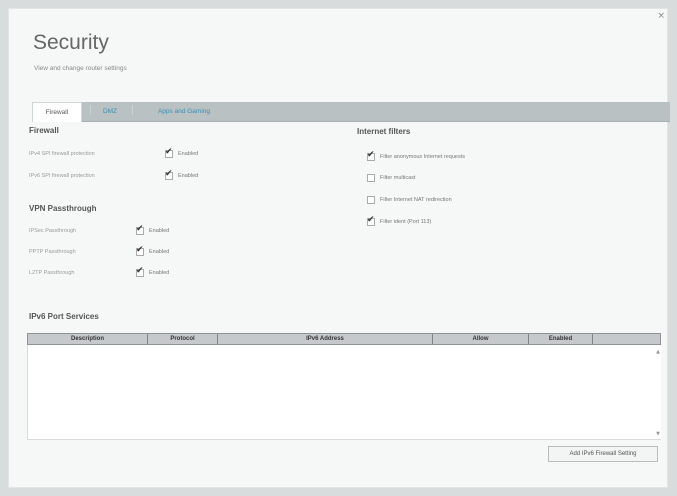 This screenshot has height=496, width=677. I want to click on column-protocol: Protocol, so click(183, 339).